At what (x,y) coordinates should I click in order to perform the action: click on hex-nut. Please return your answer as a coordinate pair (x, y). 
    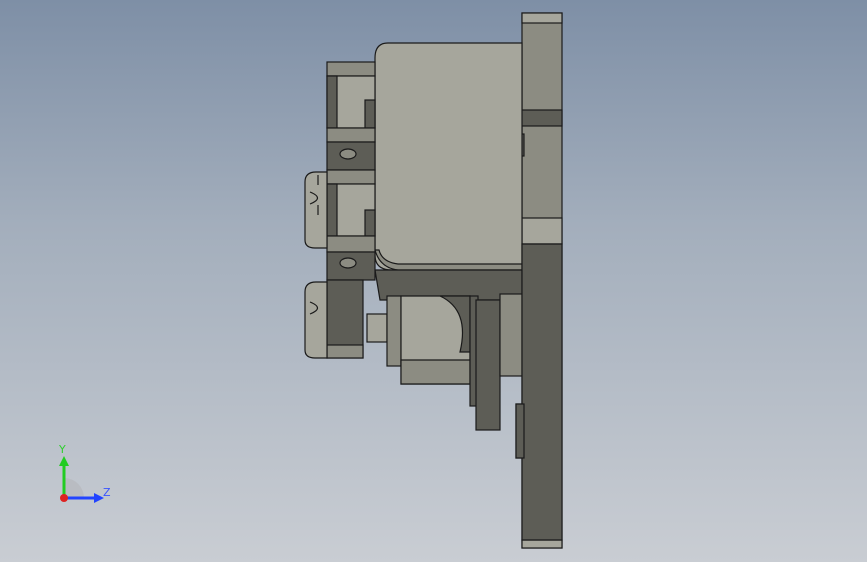
    Looking at the image, I should click on (377, 328).